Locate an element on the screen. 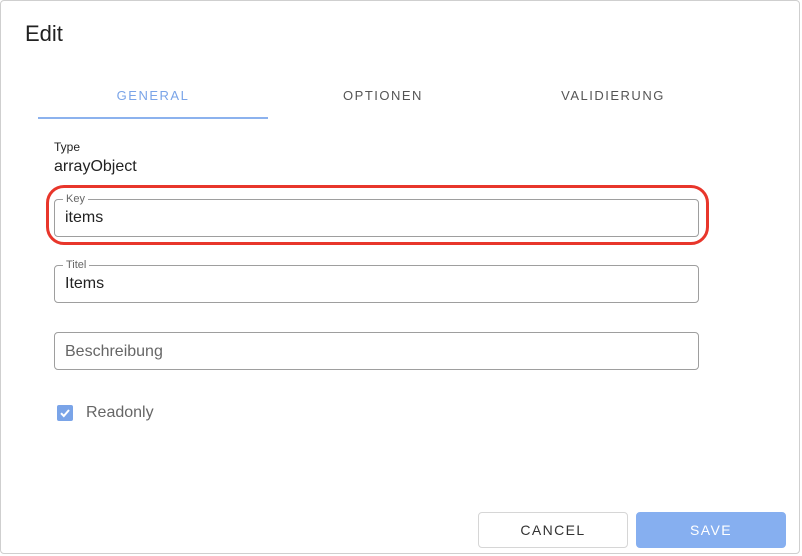 This screenshot has width=802, height=556. readonly-checkbox is located at coordinates (65, 413).